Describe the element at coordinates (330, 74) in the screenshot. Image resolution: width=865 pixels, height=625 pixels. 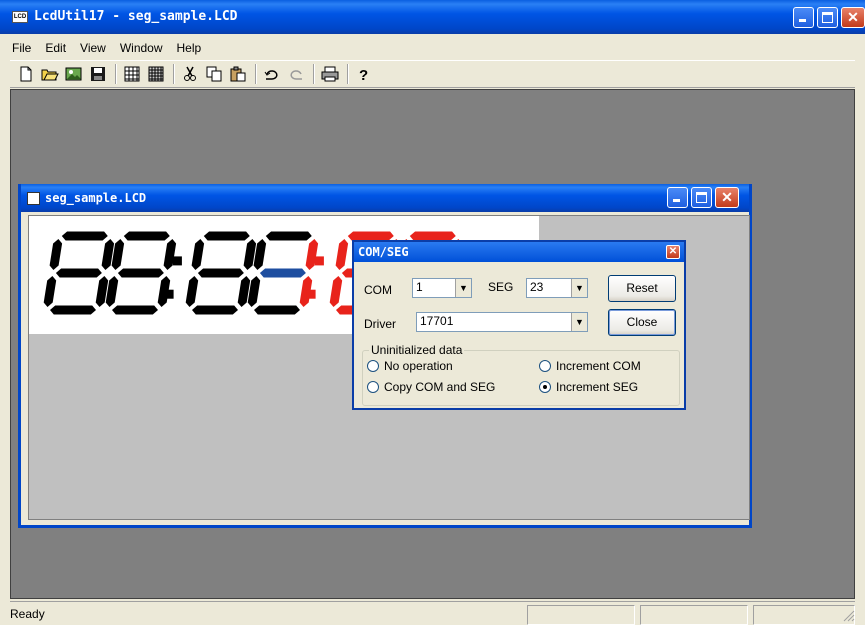
I see `print-icon` at that location.